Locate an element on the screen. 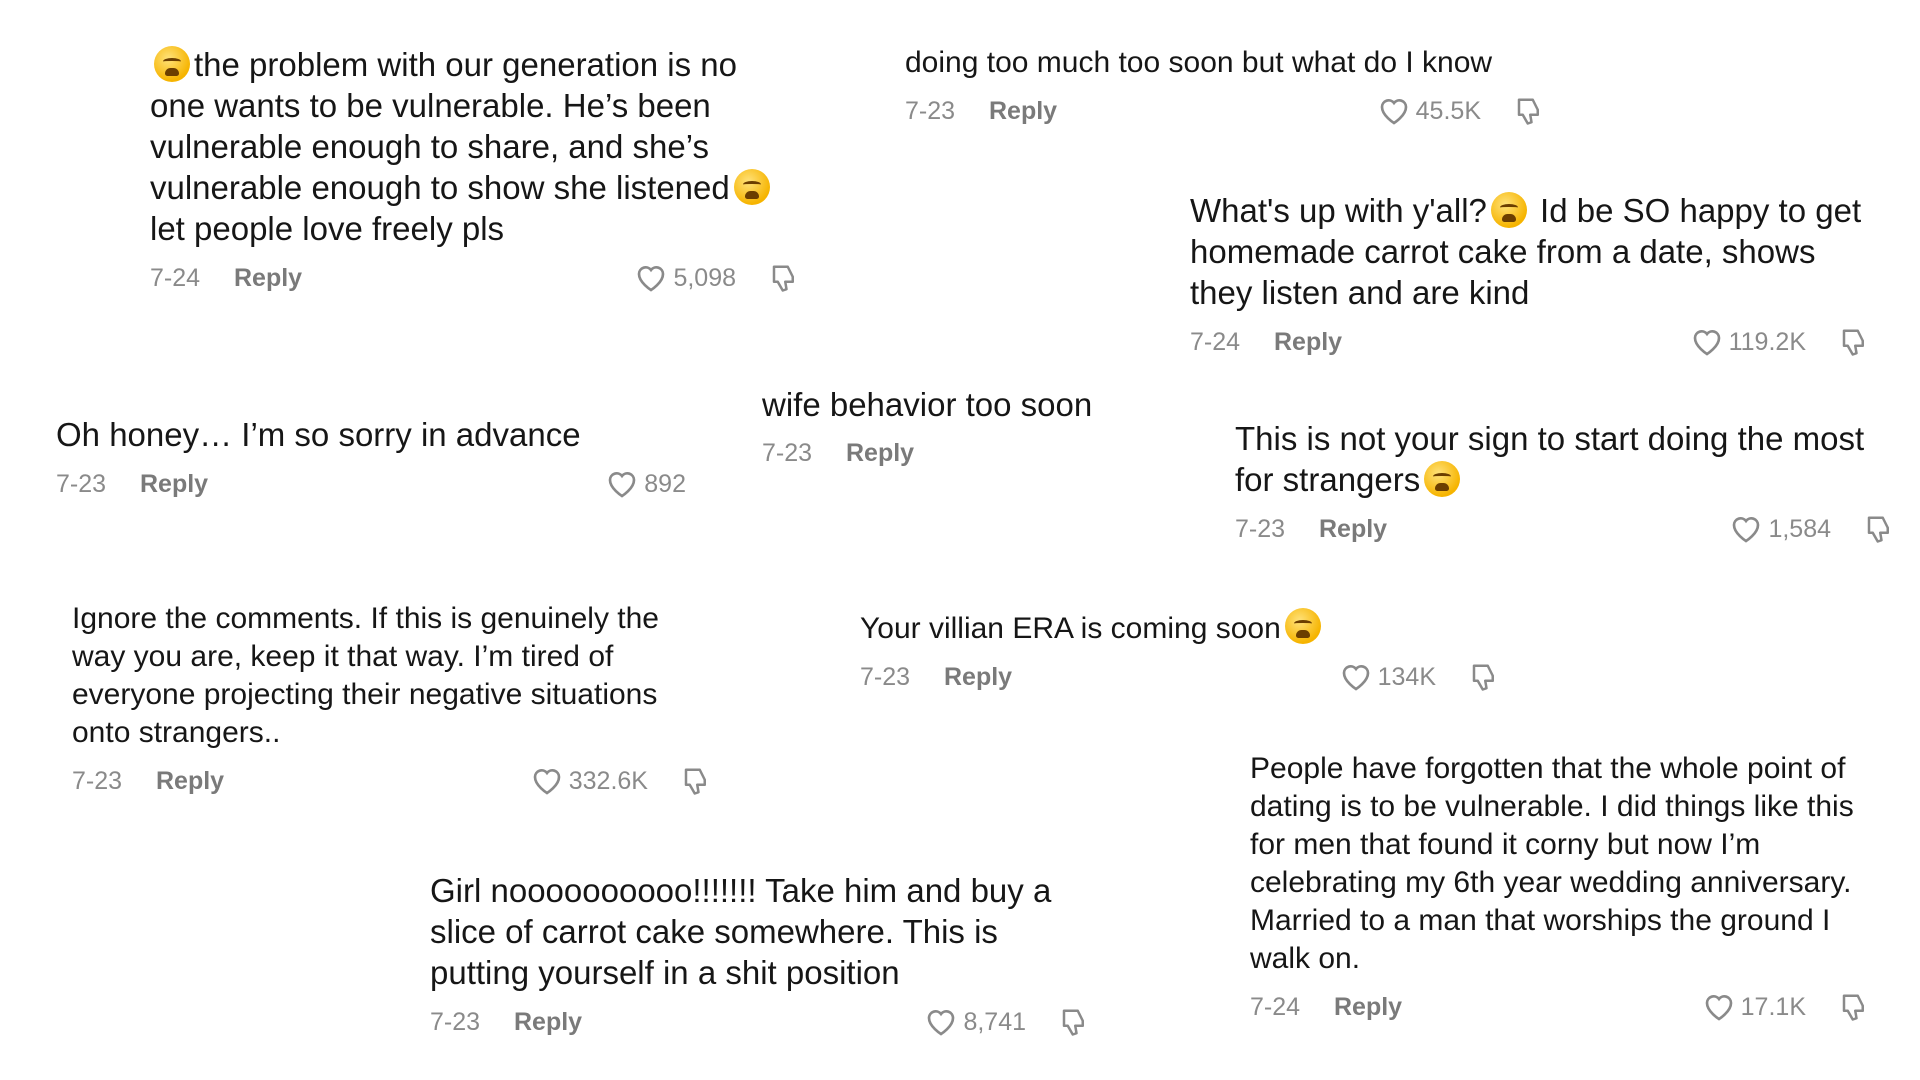 This screenshot has width=1920, height=1080. like-button: 17.1K is located at coordinates (1754, 1007).